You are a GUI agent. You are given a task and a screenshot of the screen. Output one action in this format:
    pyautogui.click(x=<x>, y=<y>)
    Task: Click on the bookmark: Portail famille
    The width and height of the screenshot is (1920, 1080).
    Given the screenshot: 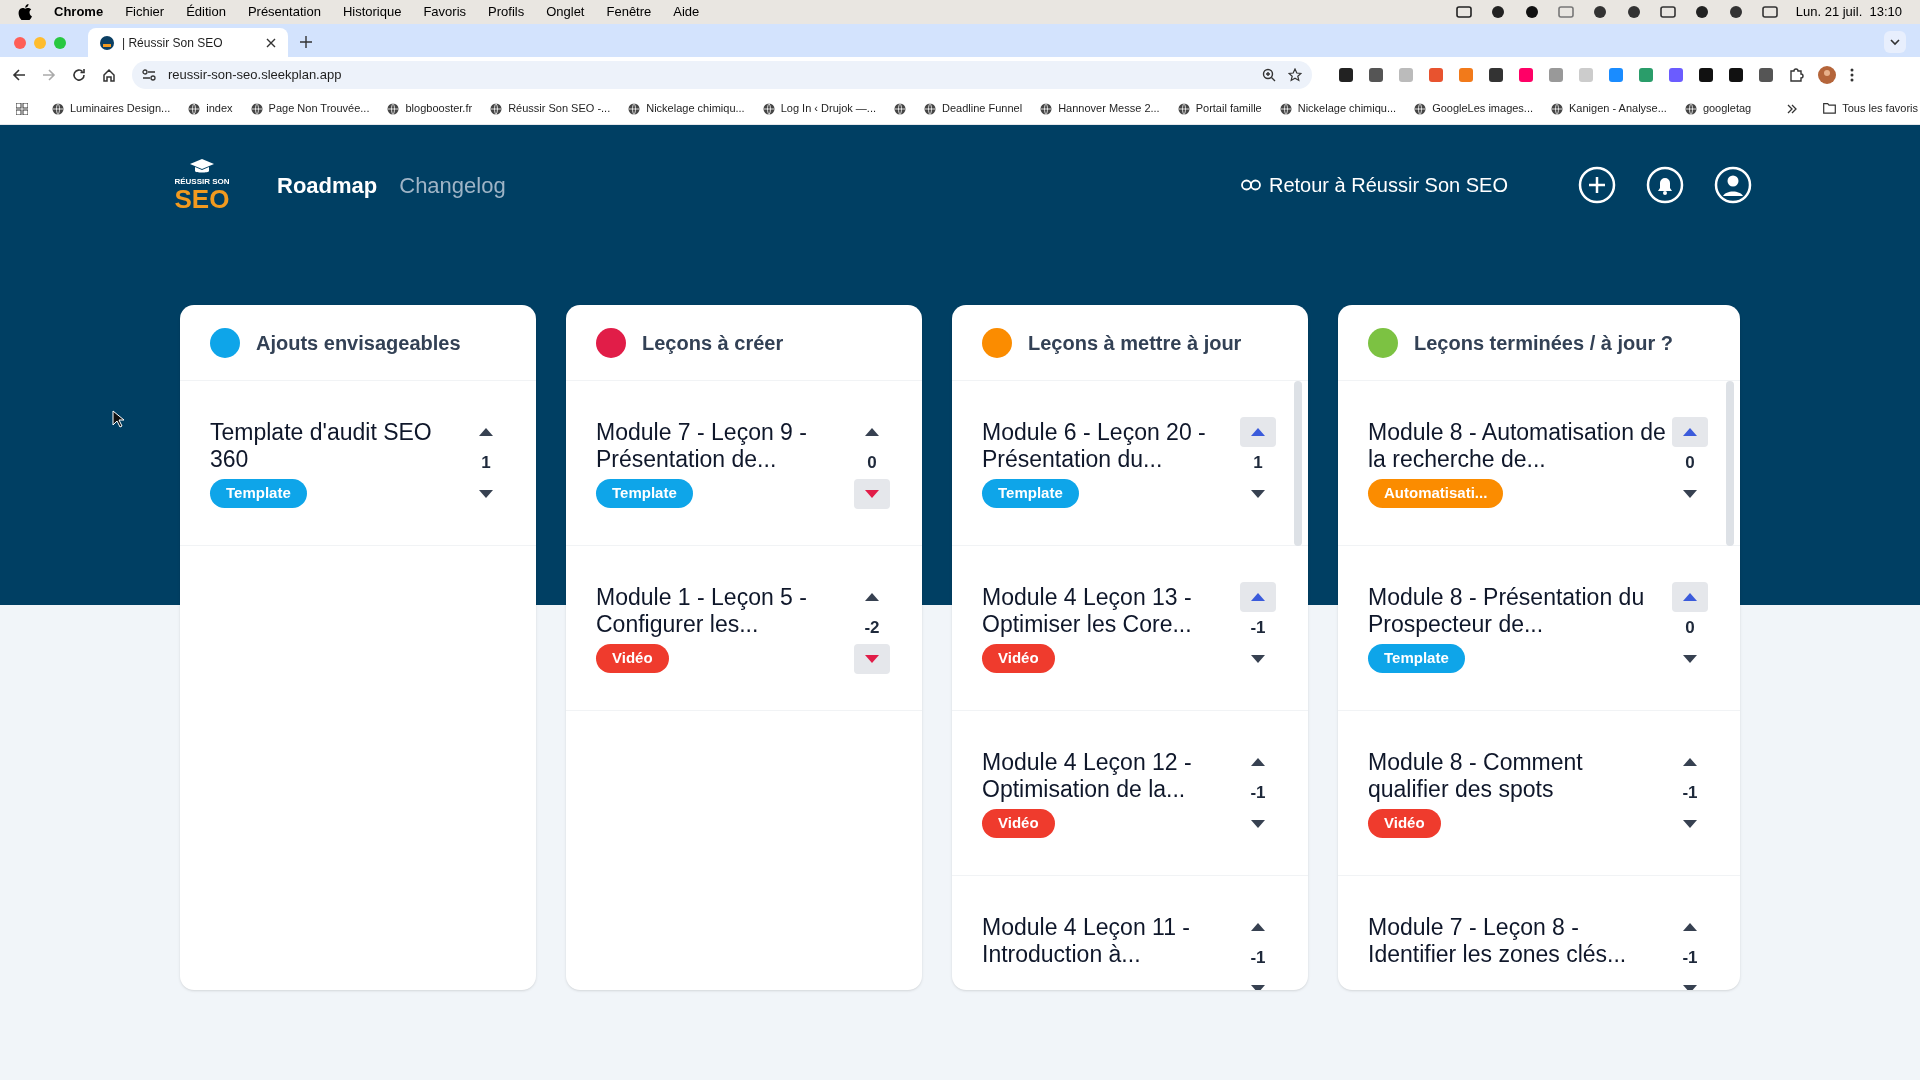 What is the action you would take?
    pyautogui.click(x=1219, y=108)
    